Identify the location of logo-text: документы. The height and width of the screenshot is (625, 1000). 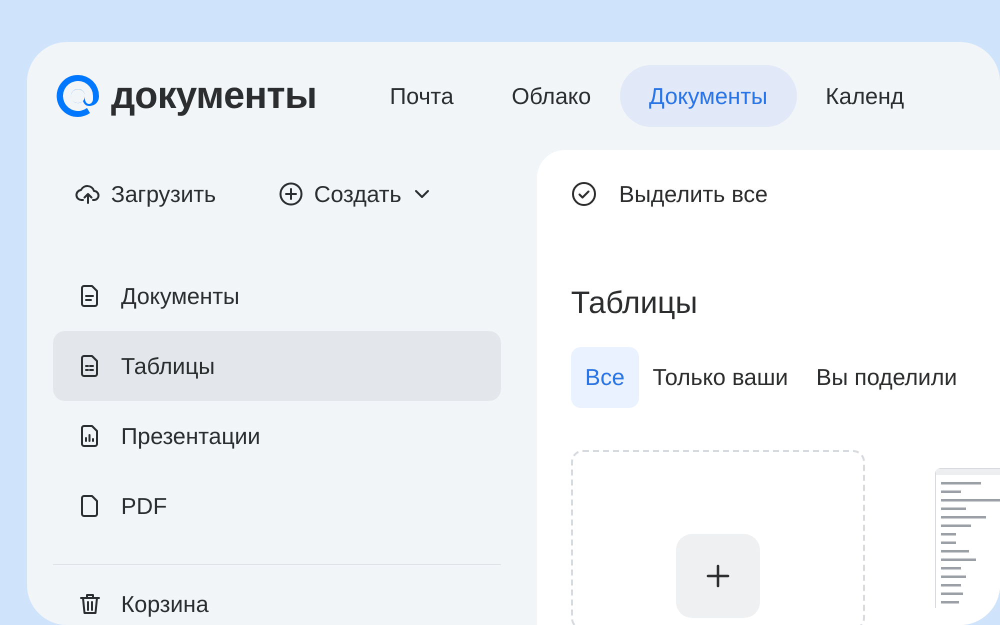
(214, 96).